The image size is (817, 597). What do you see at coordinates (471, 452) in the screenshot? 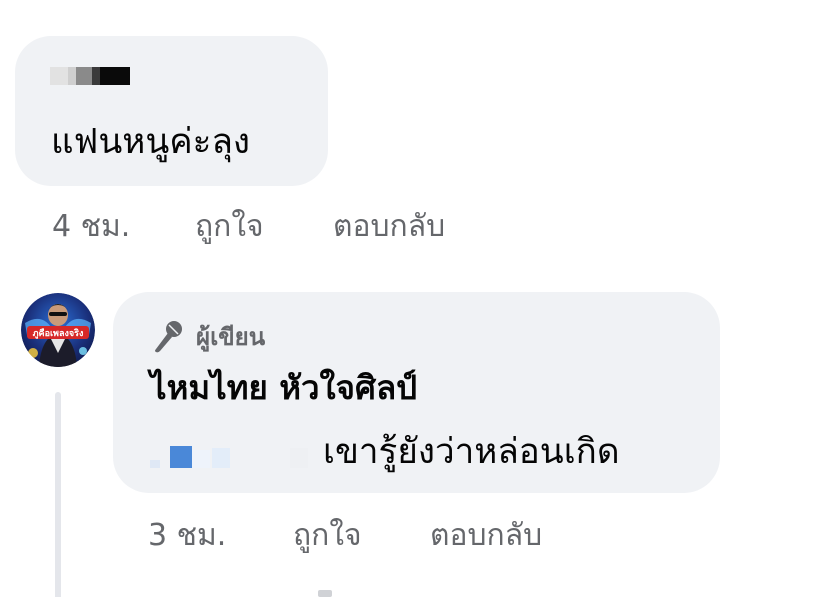
I see `reply-text: เขารู้ยังว่าหล่อนเกิด` at bounding box center [471, 452].